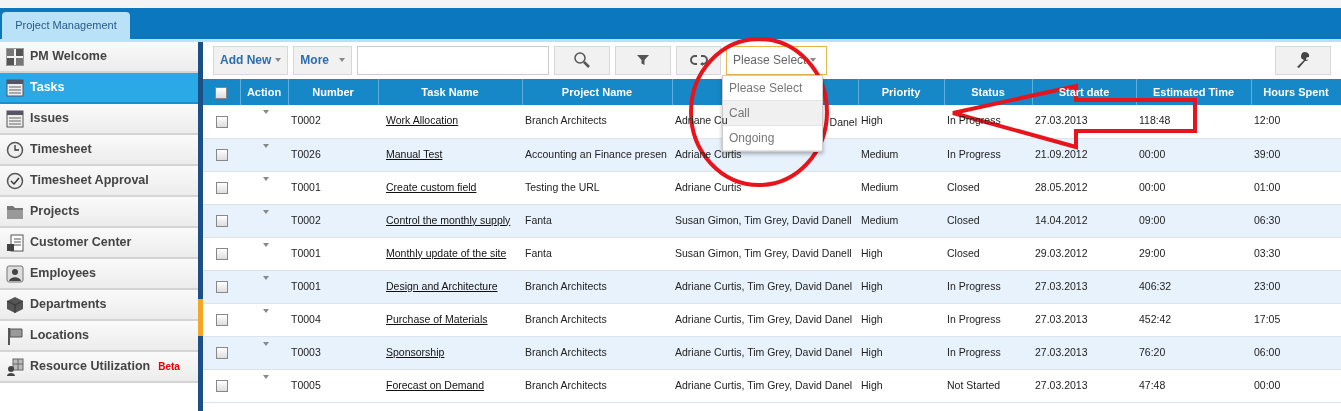  I want to click on table-cell: T0004, so click(306, 318).